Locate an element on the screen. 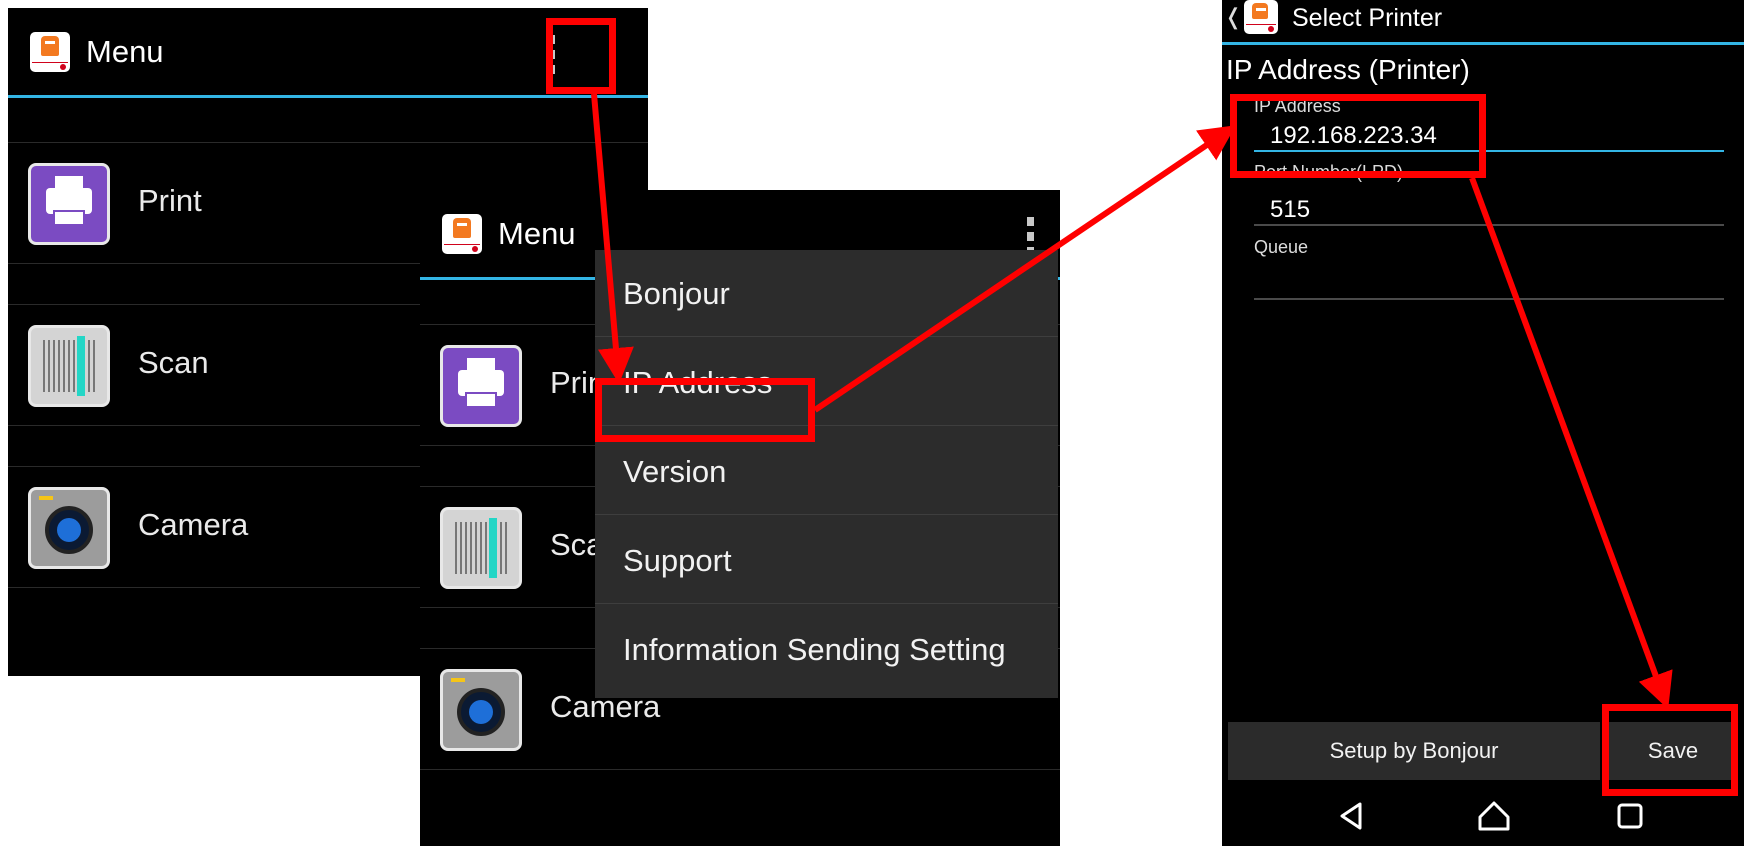  menu-item-support: Support is located at coordinates (826, 560).